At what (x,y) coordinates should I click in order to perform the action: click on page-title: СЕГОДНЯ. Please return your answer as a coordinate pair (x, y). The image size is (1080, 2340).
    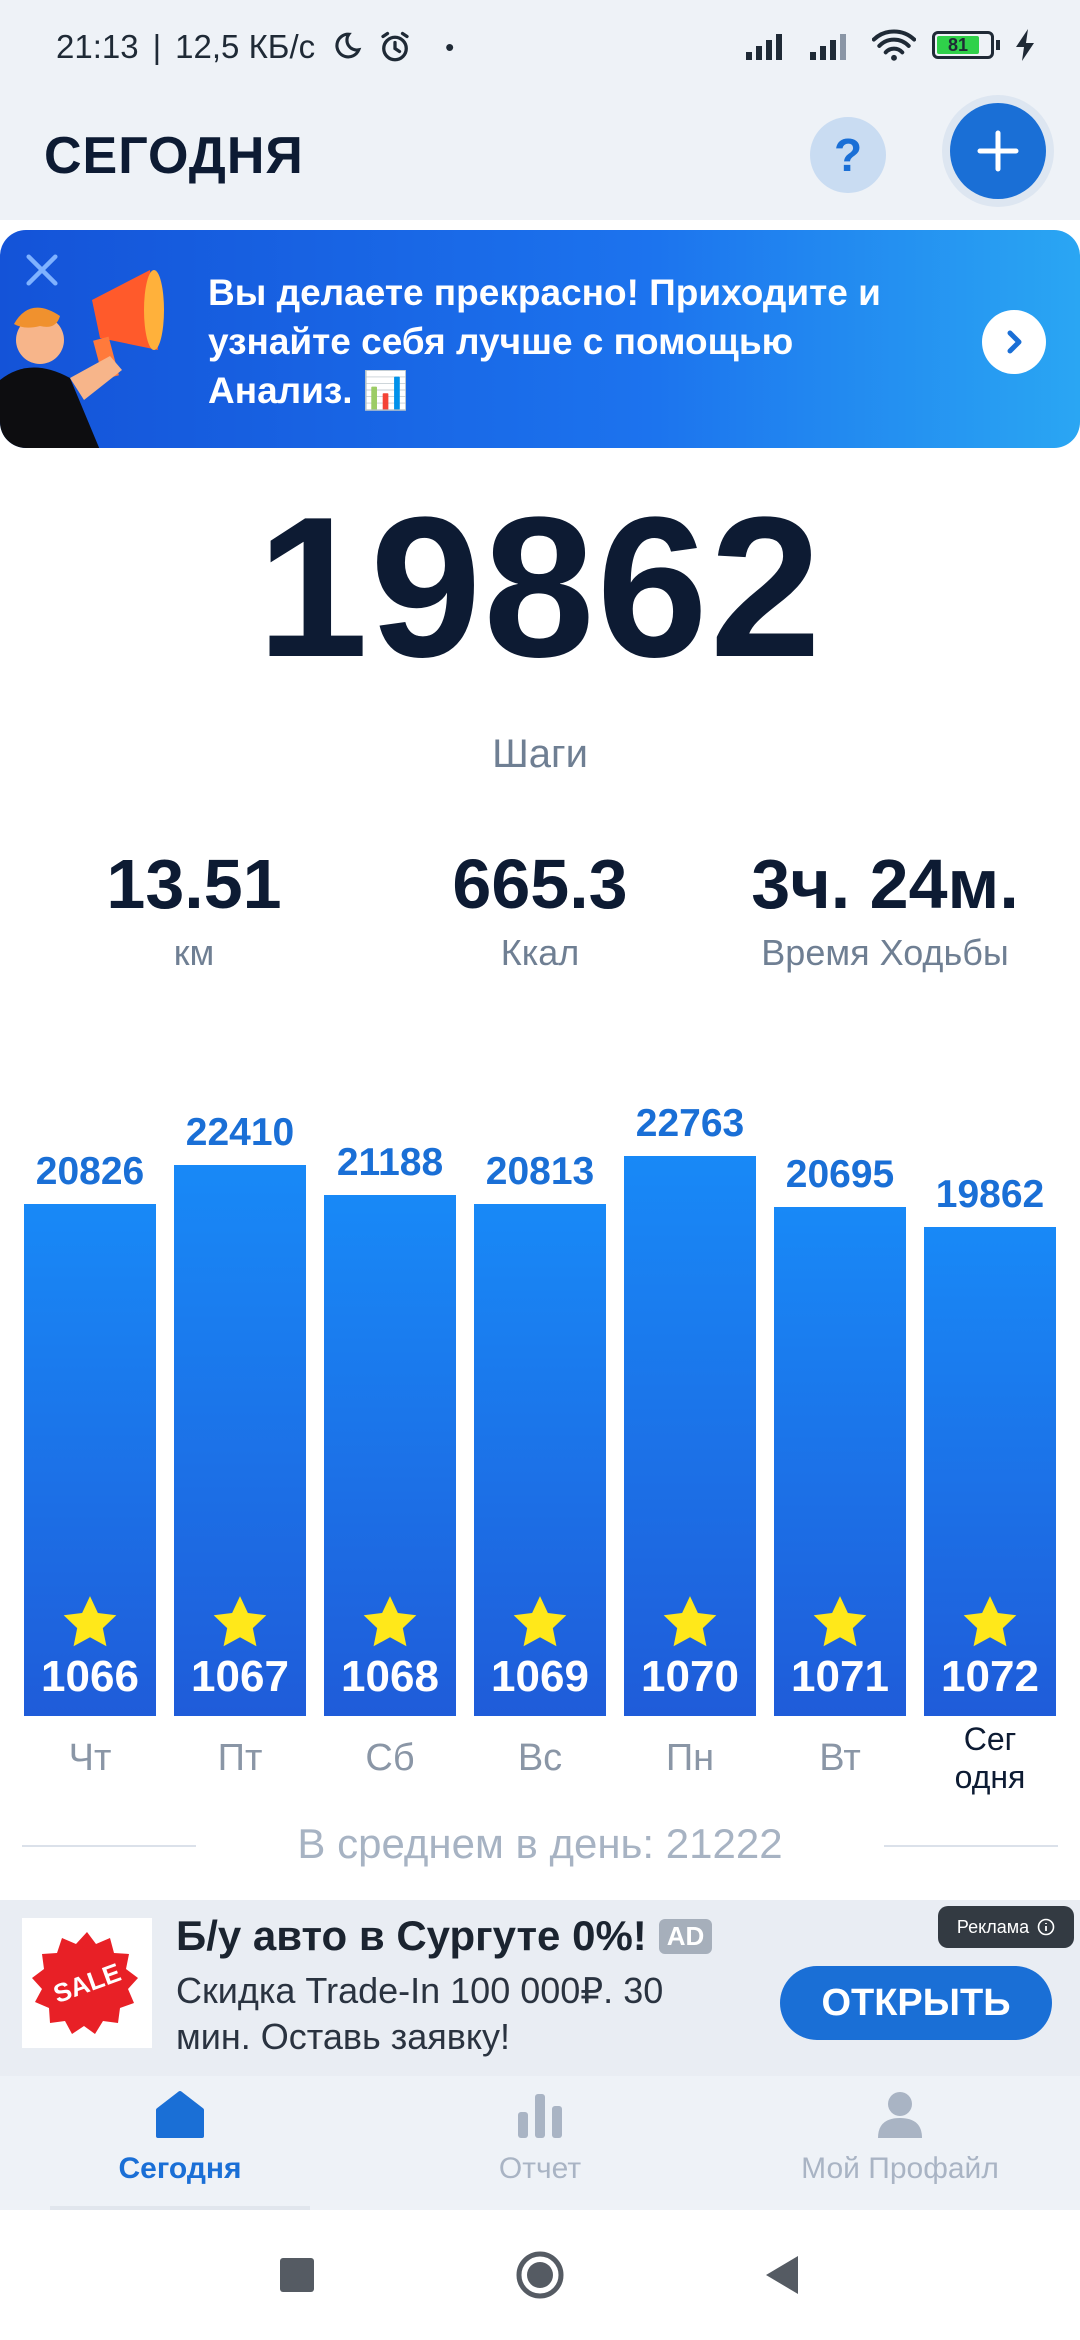
    Looking at the image, I should click on (174, 156).